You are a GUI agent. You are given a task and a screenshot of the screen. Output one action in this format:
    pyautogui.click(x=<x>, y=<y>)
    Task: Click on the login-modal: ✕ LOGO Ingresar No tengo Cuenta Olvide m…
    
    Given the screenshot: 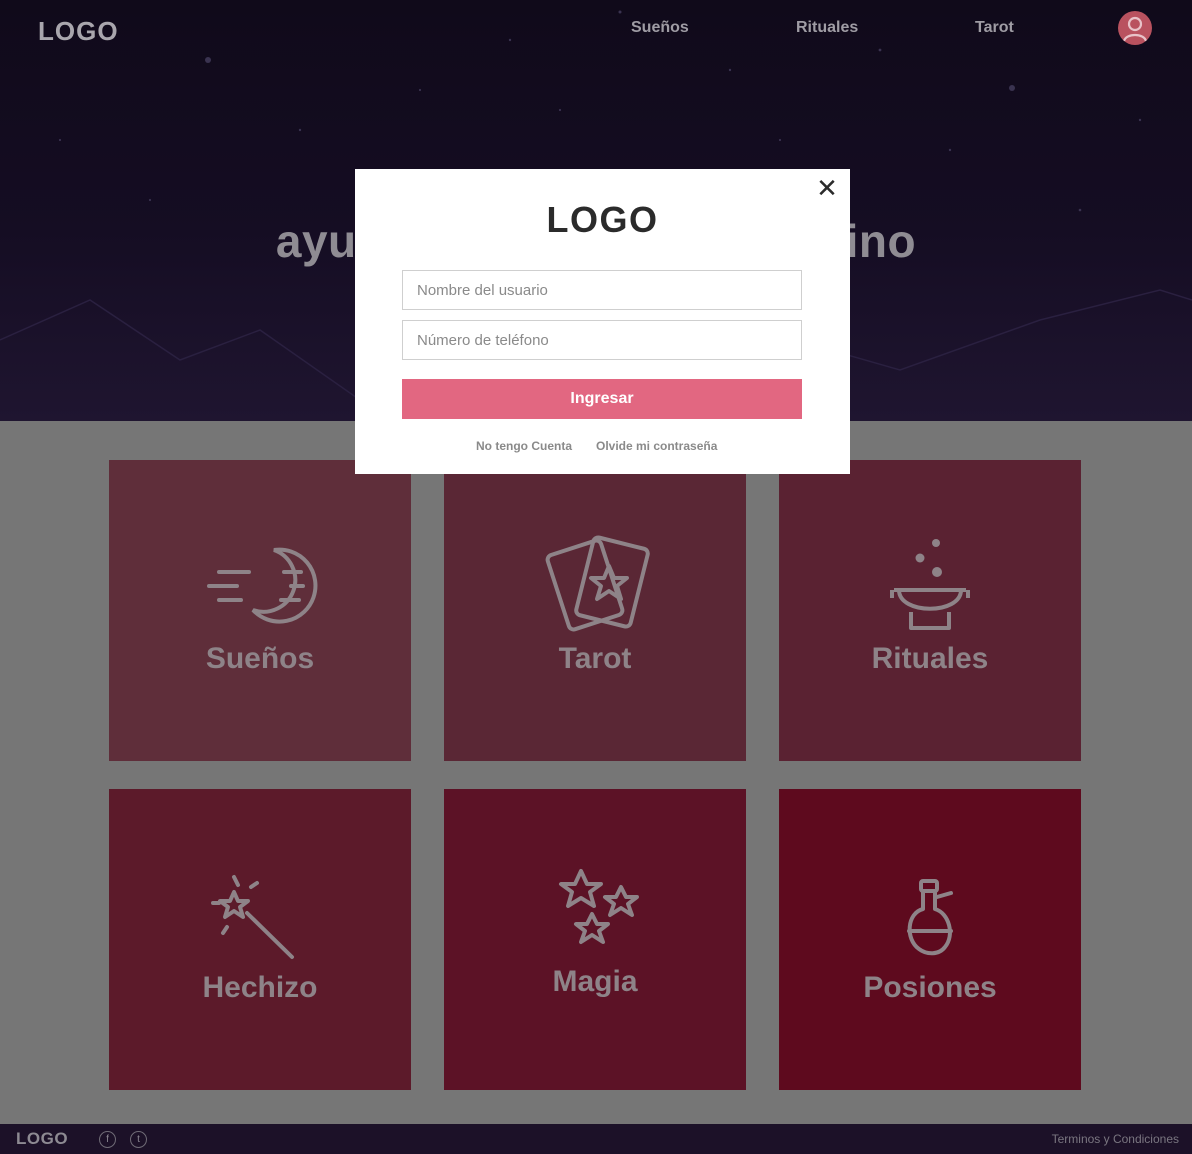 What is the action you would take?
    pyautogui.click(x=602, y=321)
    